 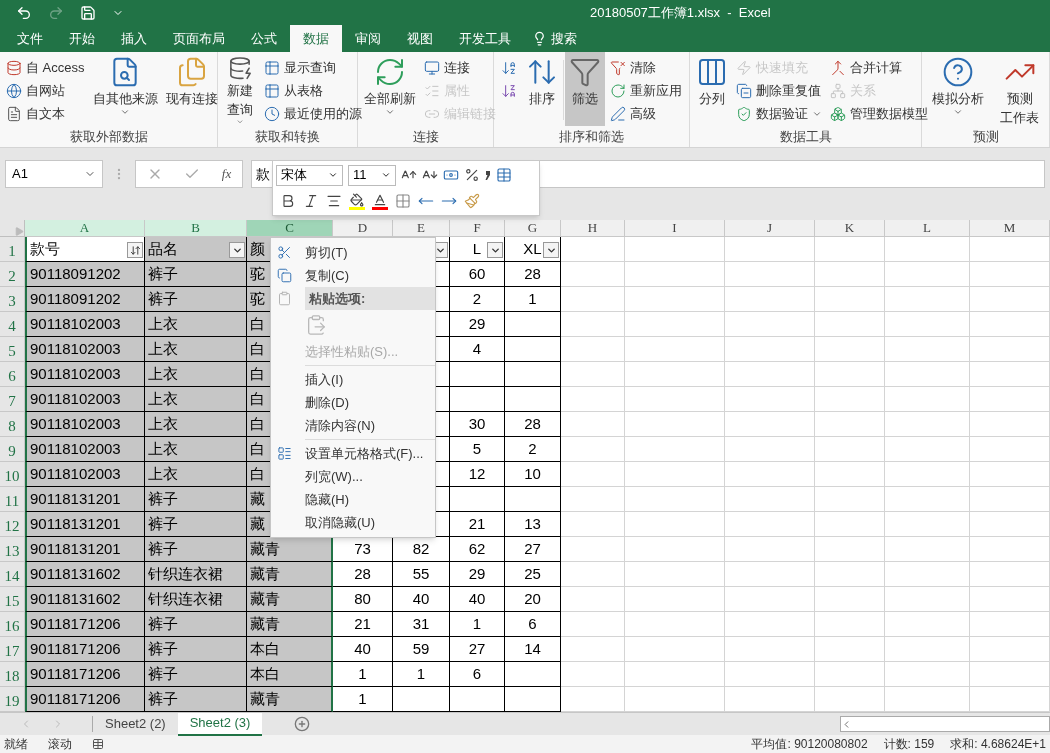 I want to click on comma-style-icon, so click(x=488, y=175).